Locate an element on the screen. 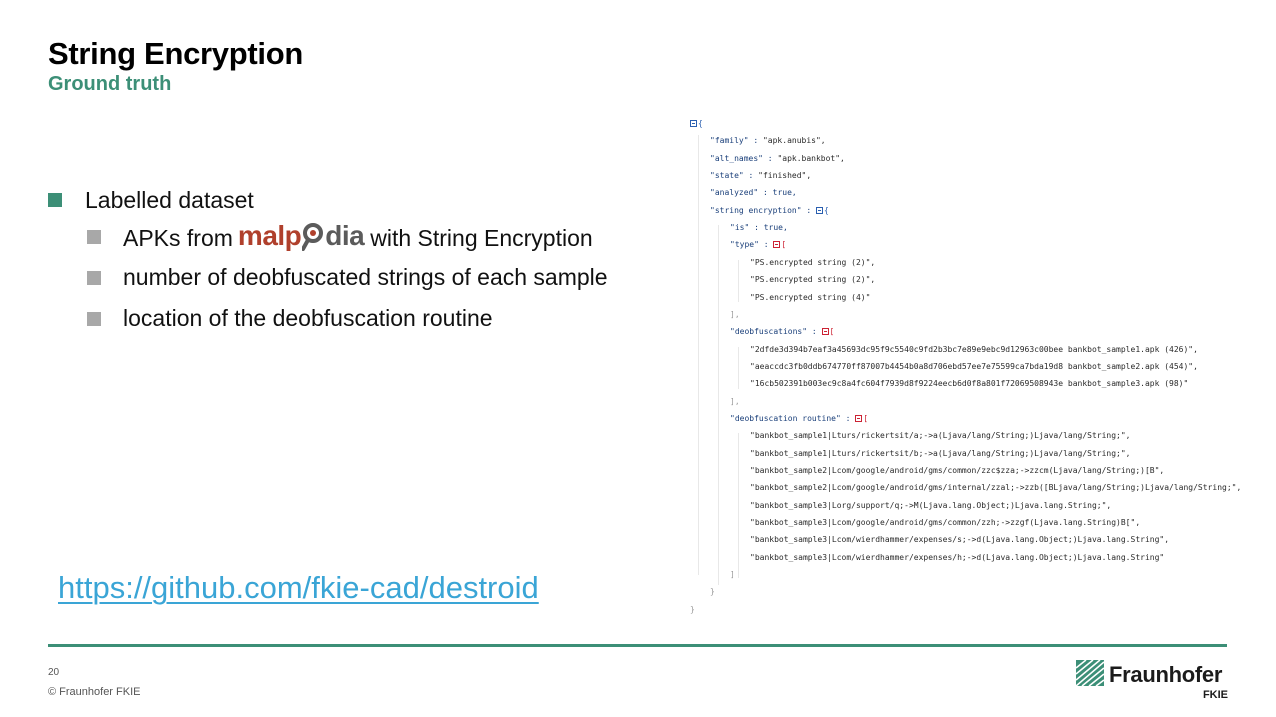  json-line: ] is located at coordinates (732, 575).